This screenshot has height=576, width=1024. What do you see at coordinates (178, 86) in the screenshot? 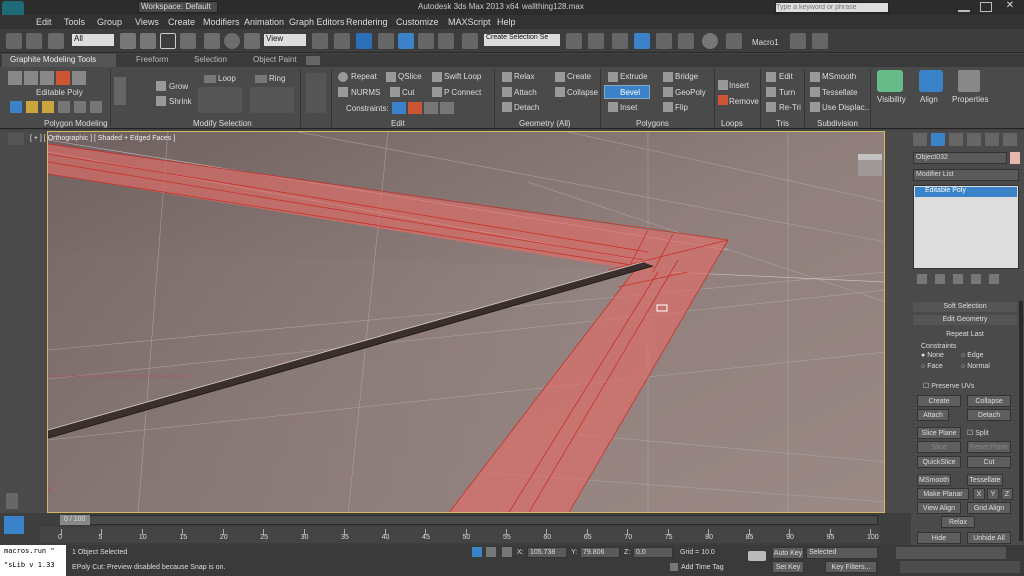
I see `grow-button: Grow` at bounding box center [178, 86].